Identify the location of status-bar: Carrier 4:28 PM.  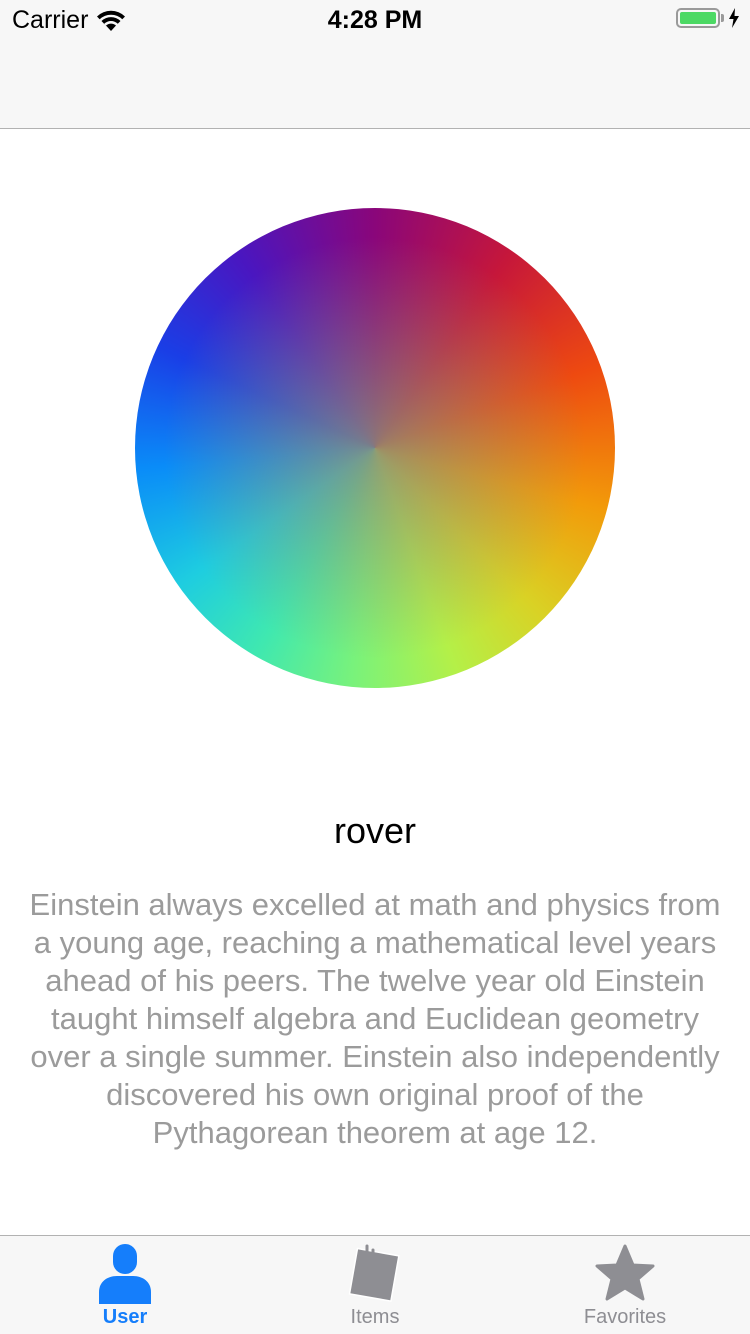
(375, 20).